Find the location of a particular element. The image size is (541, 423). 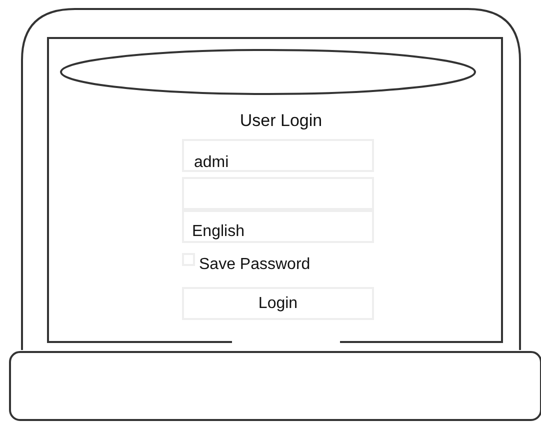

username-field: admi is located at coordinates (278, 155).